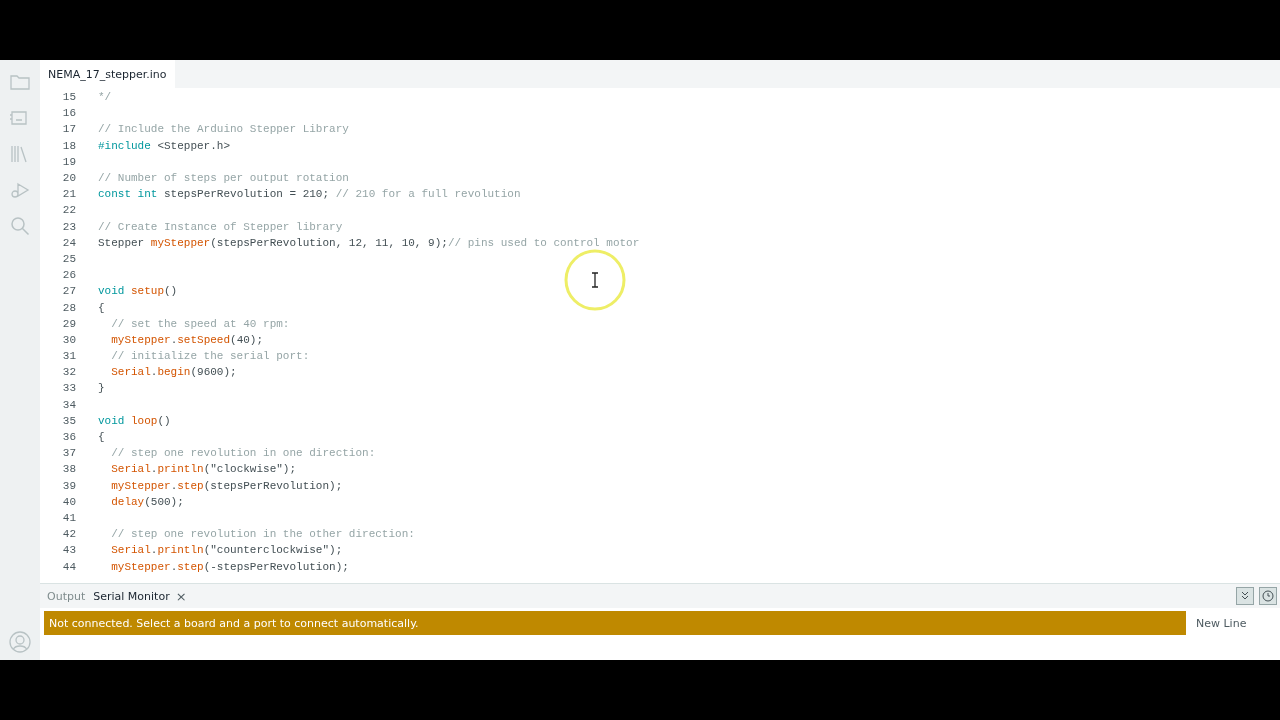 Image resolution: width=1280 pixels, height=720 pixels. Describe the element at coordinates (595, 280) in the screenshot. I see `cursor-highlight-icon` at that location.